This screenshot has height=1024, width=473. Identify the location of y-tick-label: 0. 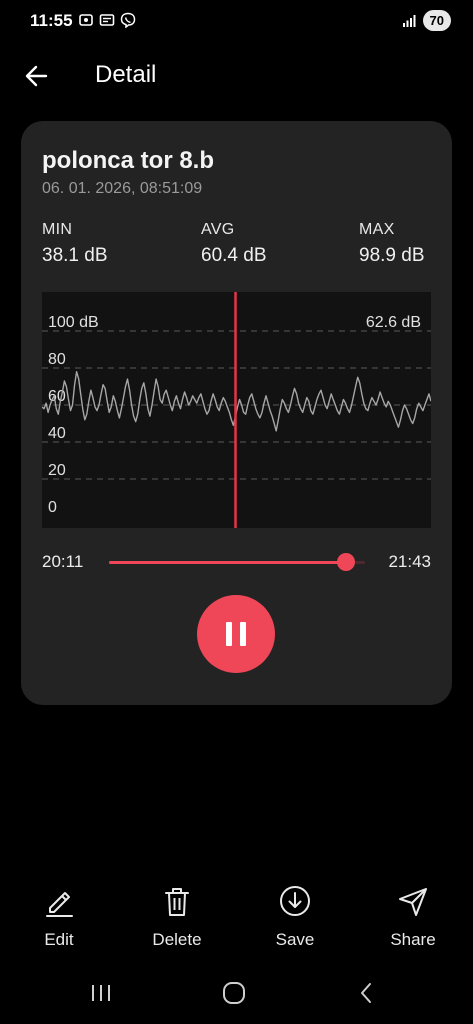
(52, 507).